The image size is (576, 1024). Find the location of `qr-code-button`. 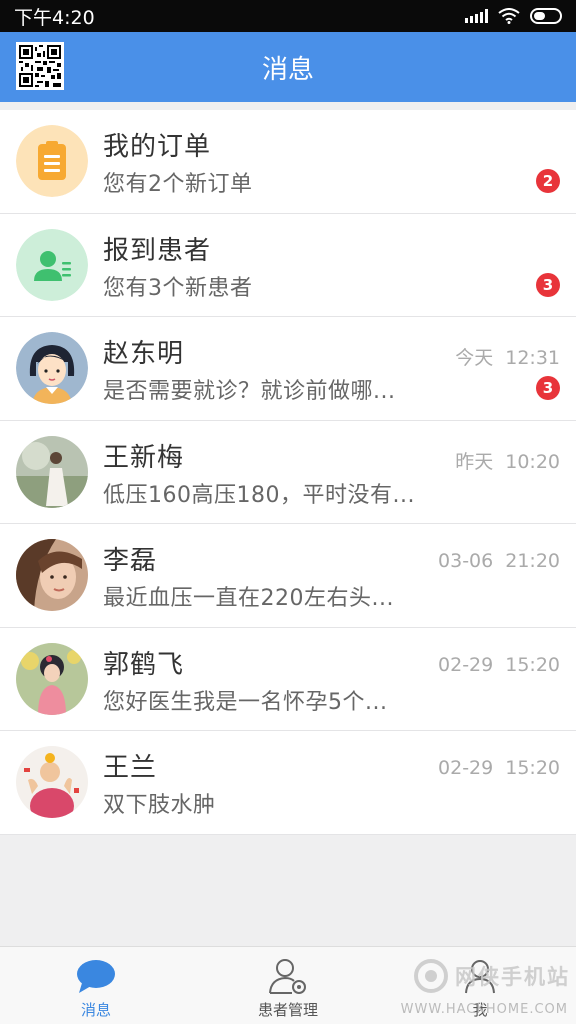

qr-code-button is located at coordinates (40, 66).